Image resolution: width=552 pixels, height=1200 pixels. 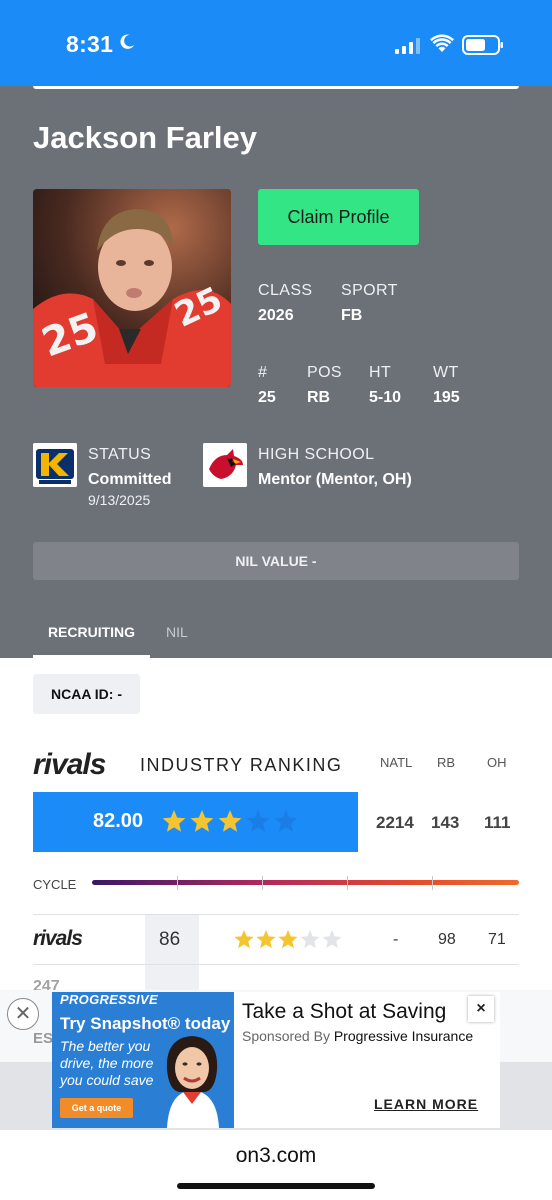 I want to click on cellular-signal-icon, so click(x=407, y=46).